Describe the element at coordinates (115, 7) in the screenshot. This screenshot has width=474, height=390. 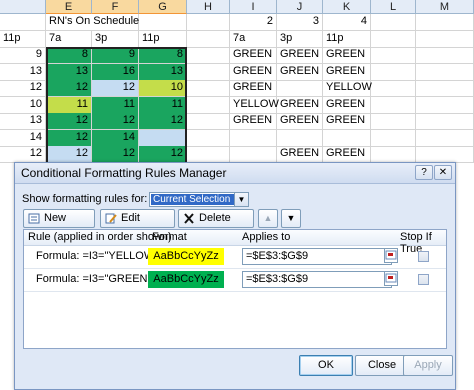
I see `column-header-f: F` at that location.